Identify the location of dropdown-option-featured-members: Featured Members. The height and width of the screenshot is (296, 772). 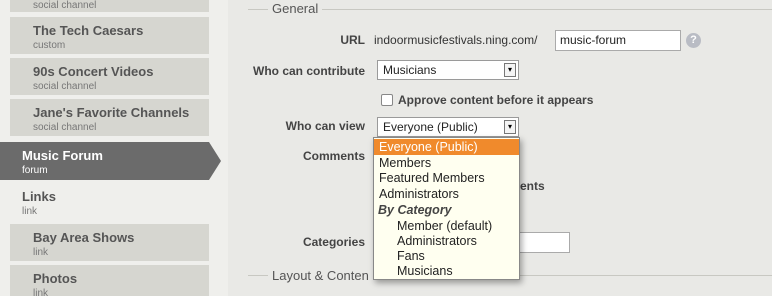
(432, 178).